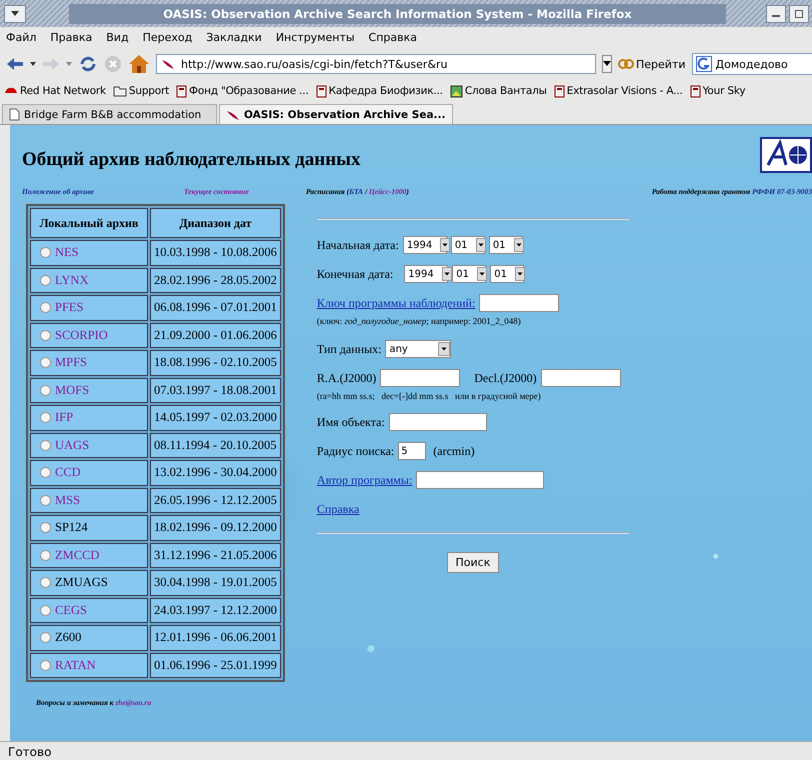 This screenshot has width=812, height=760. Describe the element at coordinates (234, 37) in the screenshot. I see `menu-item: Закладки` at that location.